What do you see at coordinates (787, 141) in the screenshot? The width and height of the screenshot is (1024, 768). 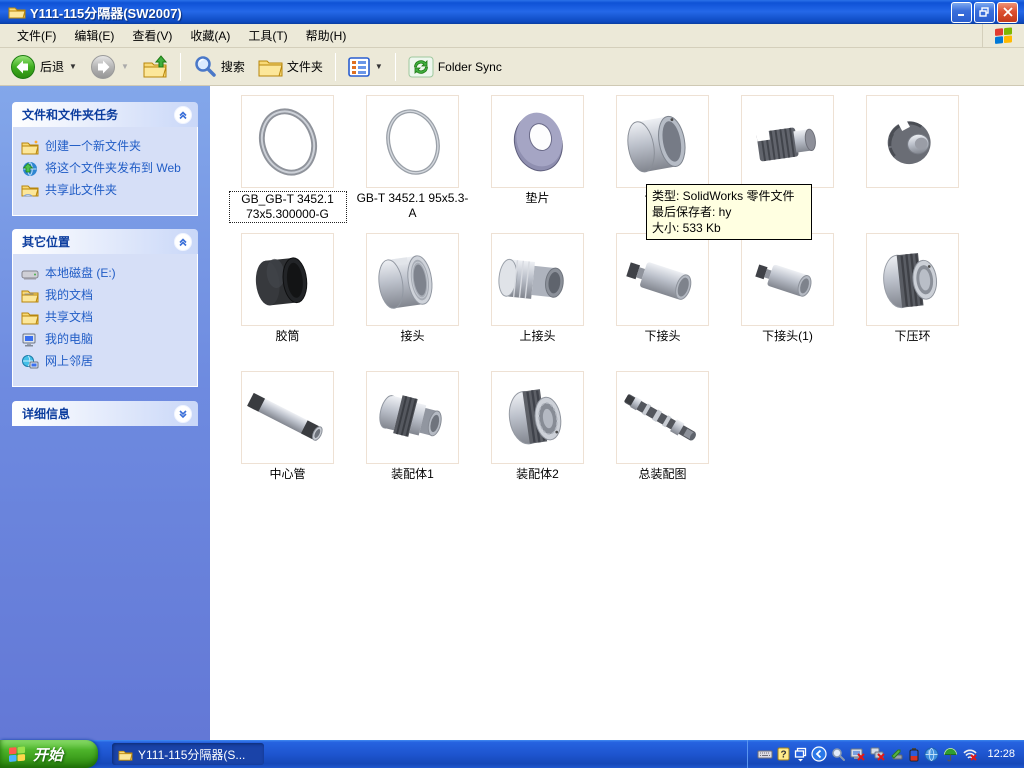 I see `lock-pin-icon` at bounding box center [787, 141].